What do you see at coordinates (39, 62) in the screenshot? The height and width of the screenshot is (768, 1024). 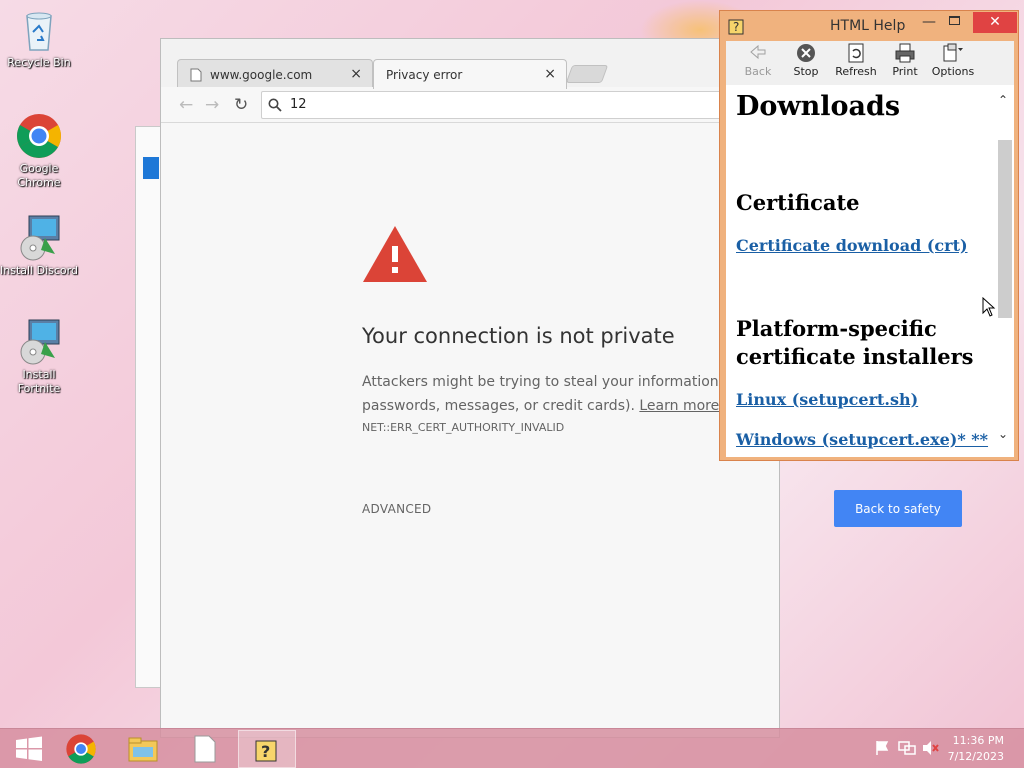 I see `desktop-icon-label: Recycle Bin` at bounding box center [39, 62].